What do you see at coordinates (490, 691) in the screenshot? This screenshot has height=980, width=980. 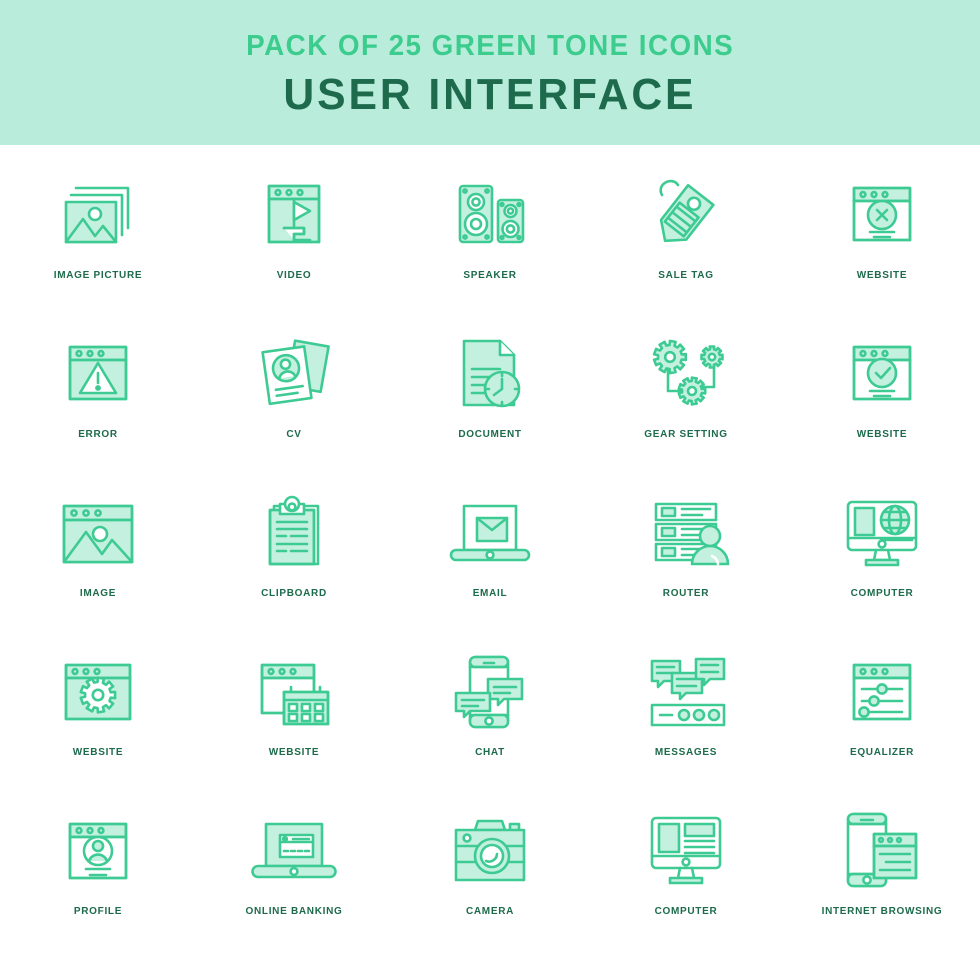 I see `chat-icon` at bounding box center [490, 691].